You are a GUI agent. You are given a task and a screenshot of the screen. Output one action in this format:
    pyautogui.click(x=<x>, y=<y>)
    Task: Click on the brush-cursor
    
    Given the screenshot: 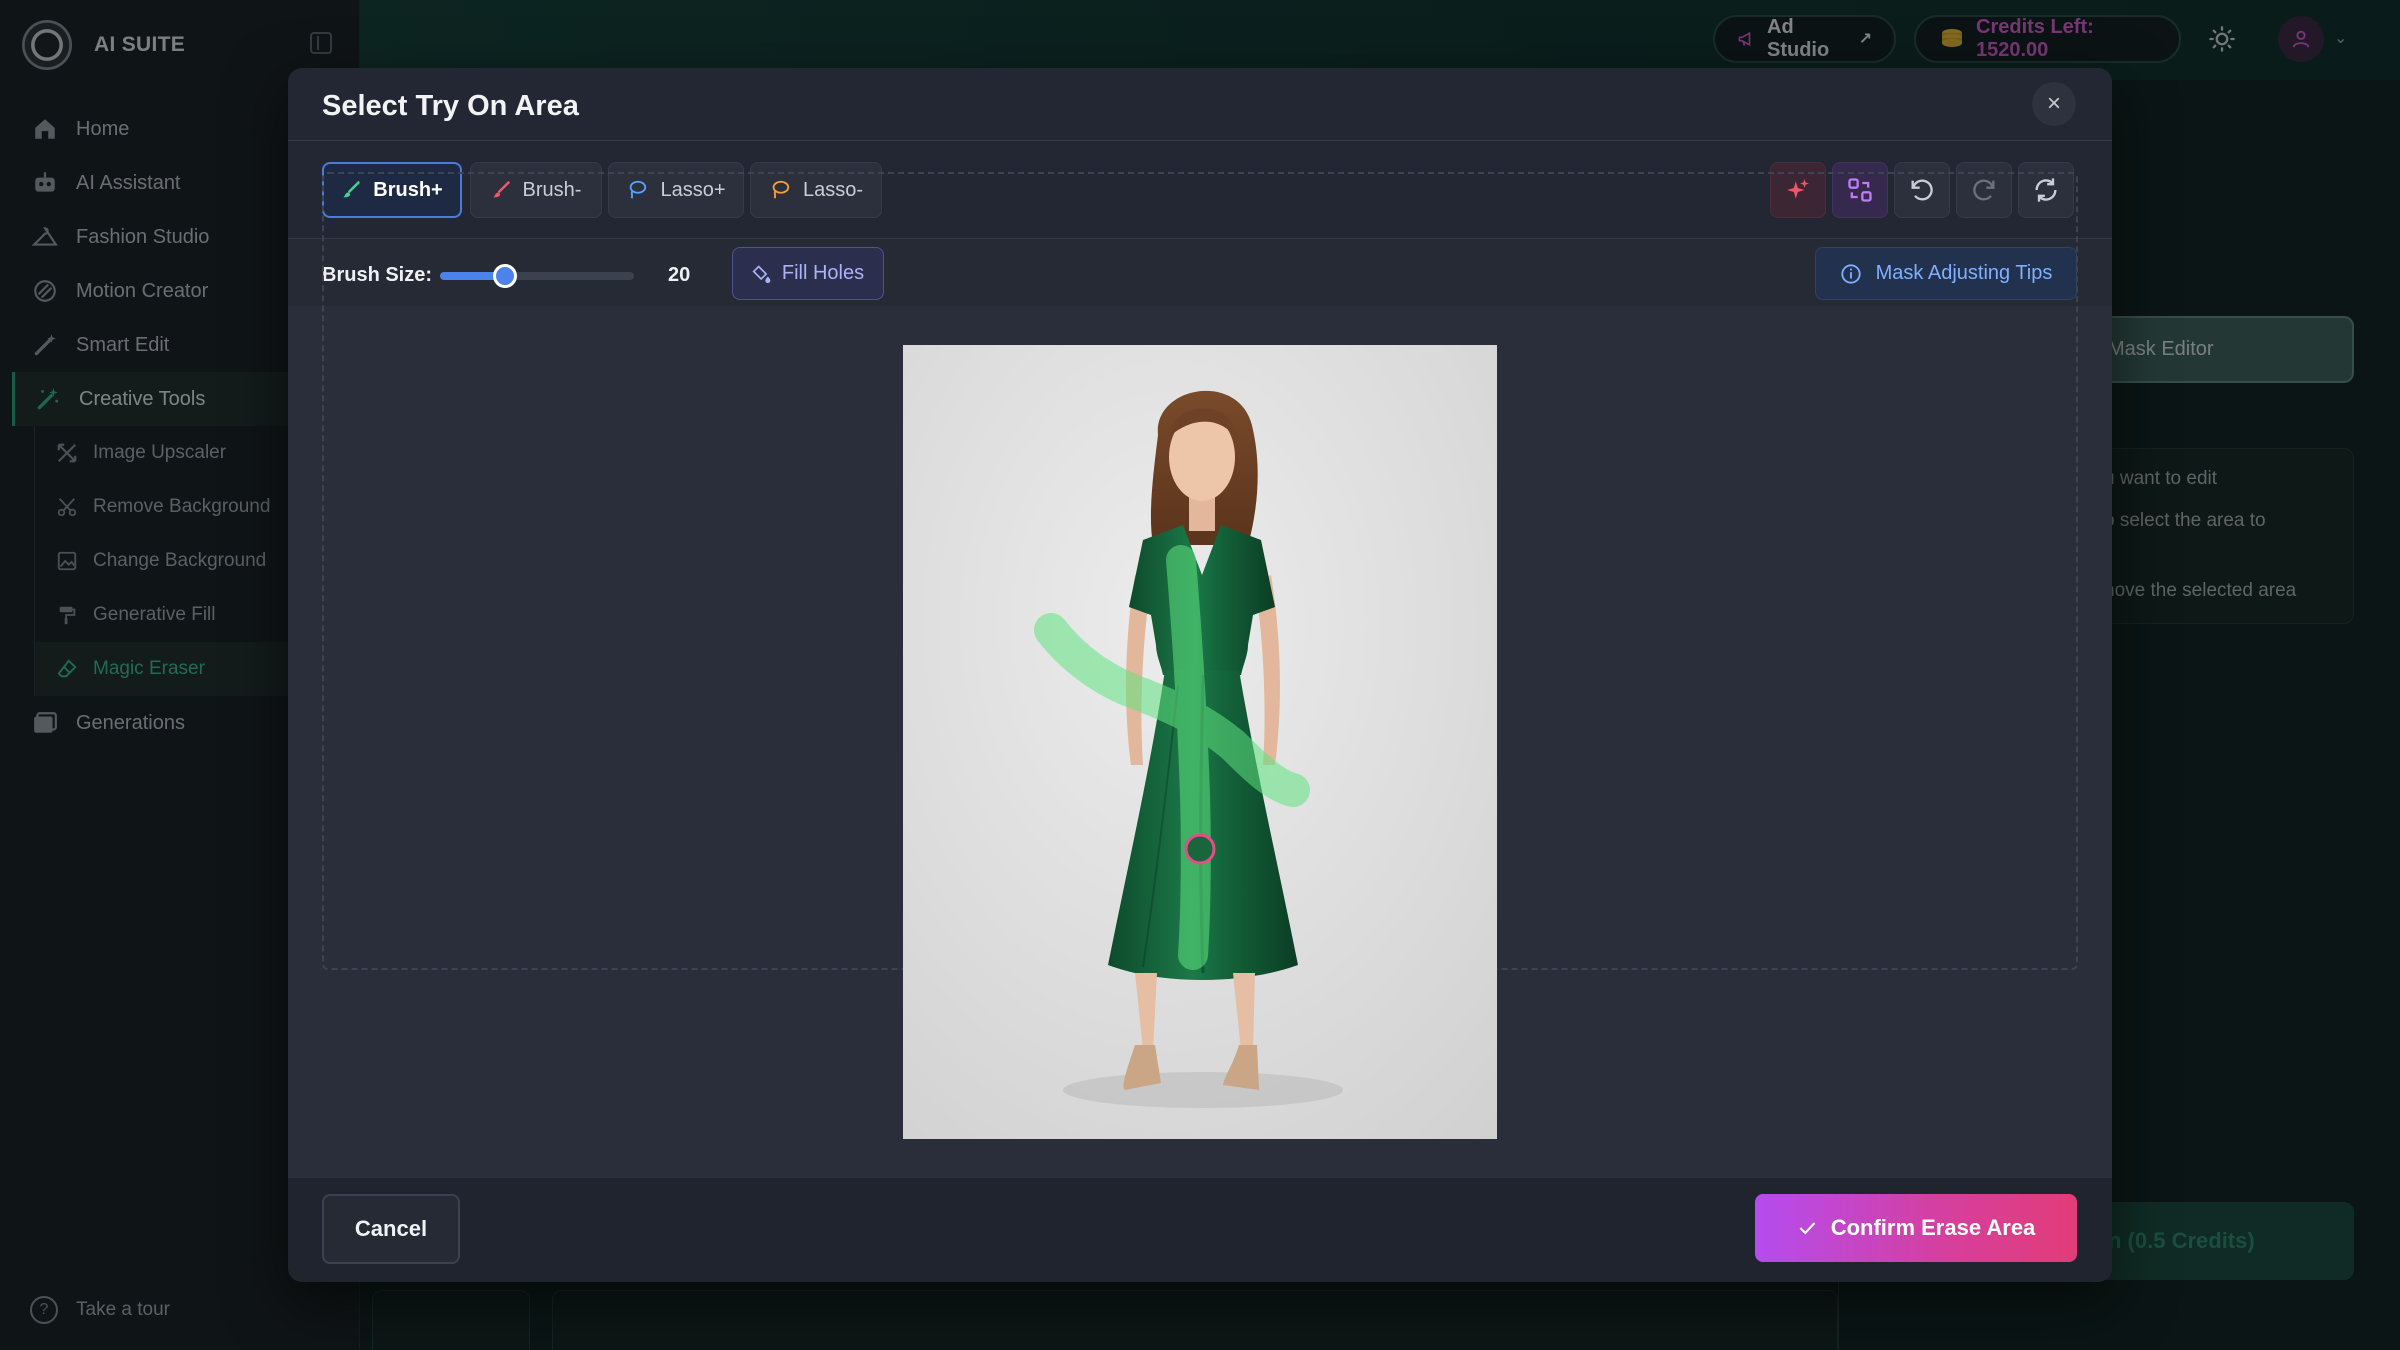 What is the action you would take?
    pyautogui.click(x=1200, y=849)
    